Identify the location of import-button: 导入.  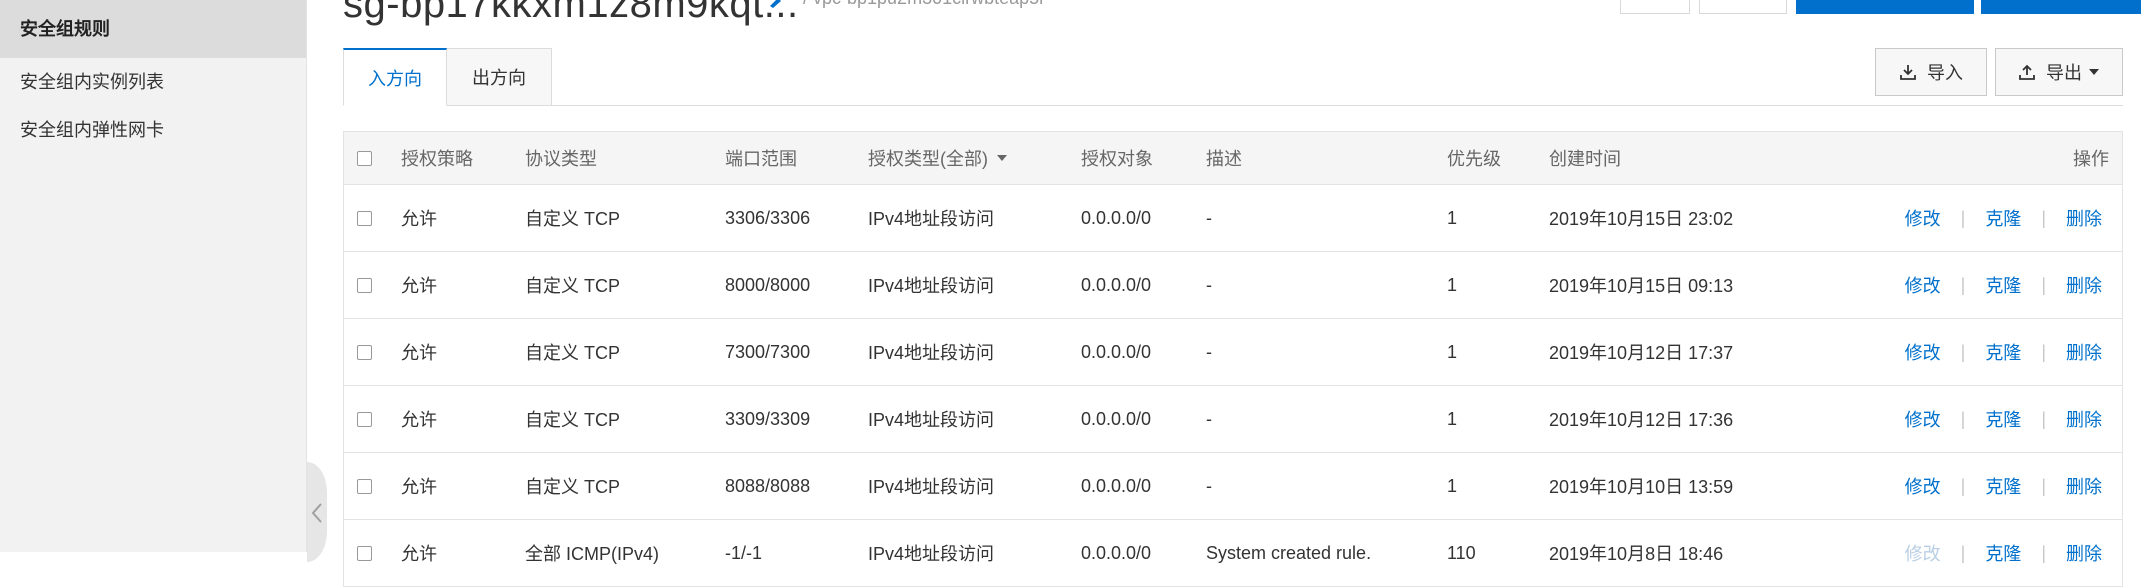
(1931, 72).